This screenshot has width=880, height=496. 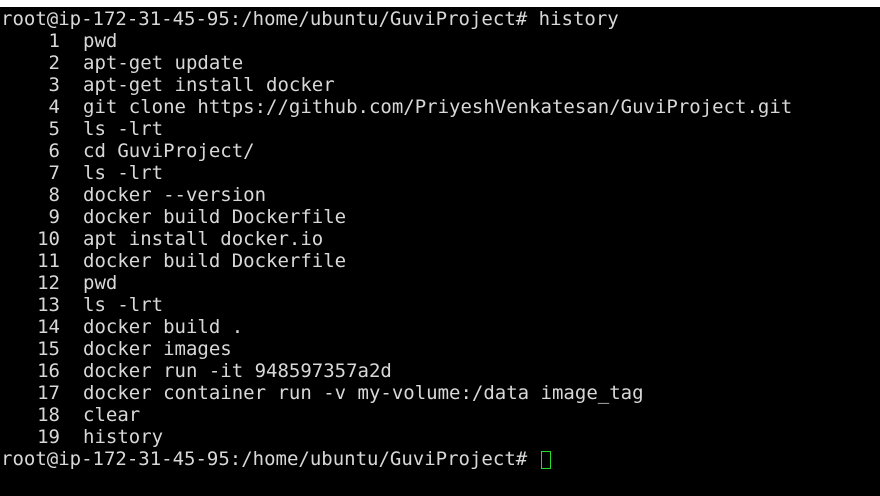 I want to click on history-command: history, so click(x=123, y=437).